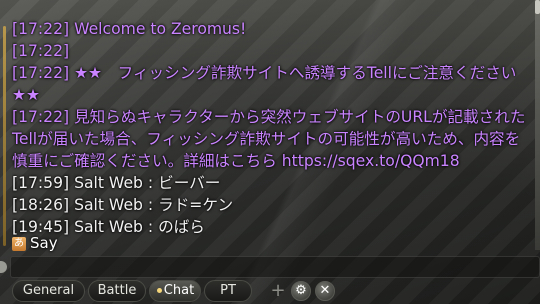  I want to click on chat-tab-bar: General Battle Chat PT + ⚙ ✕, so click(270, 291).